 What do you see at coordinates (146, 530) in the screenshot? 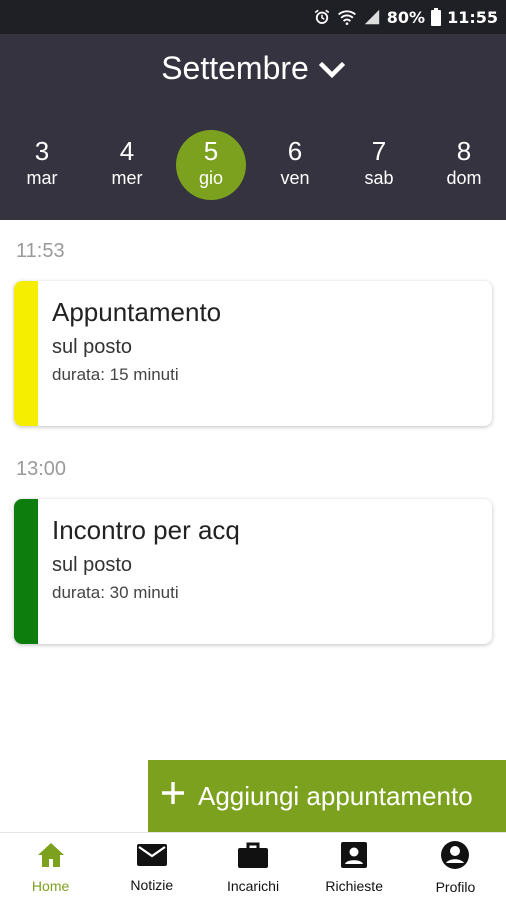
I see `appointment-title: Incontro per acq` at bounding box center [146, 530].